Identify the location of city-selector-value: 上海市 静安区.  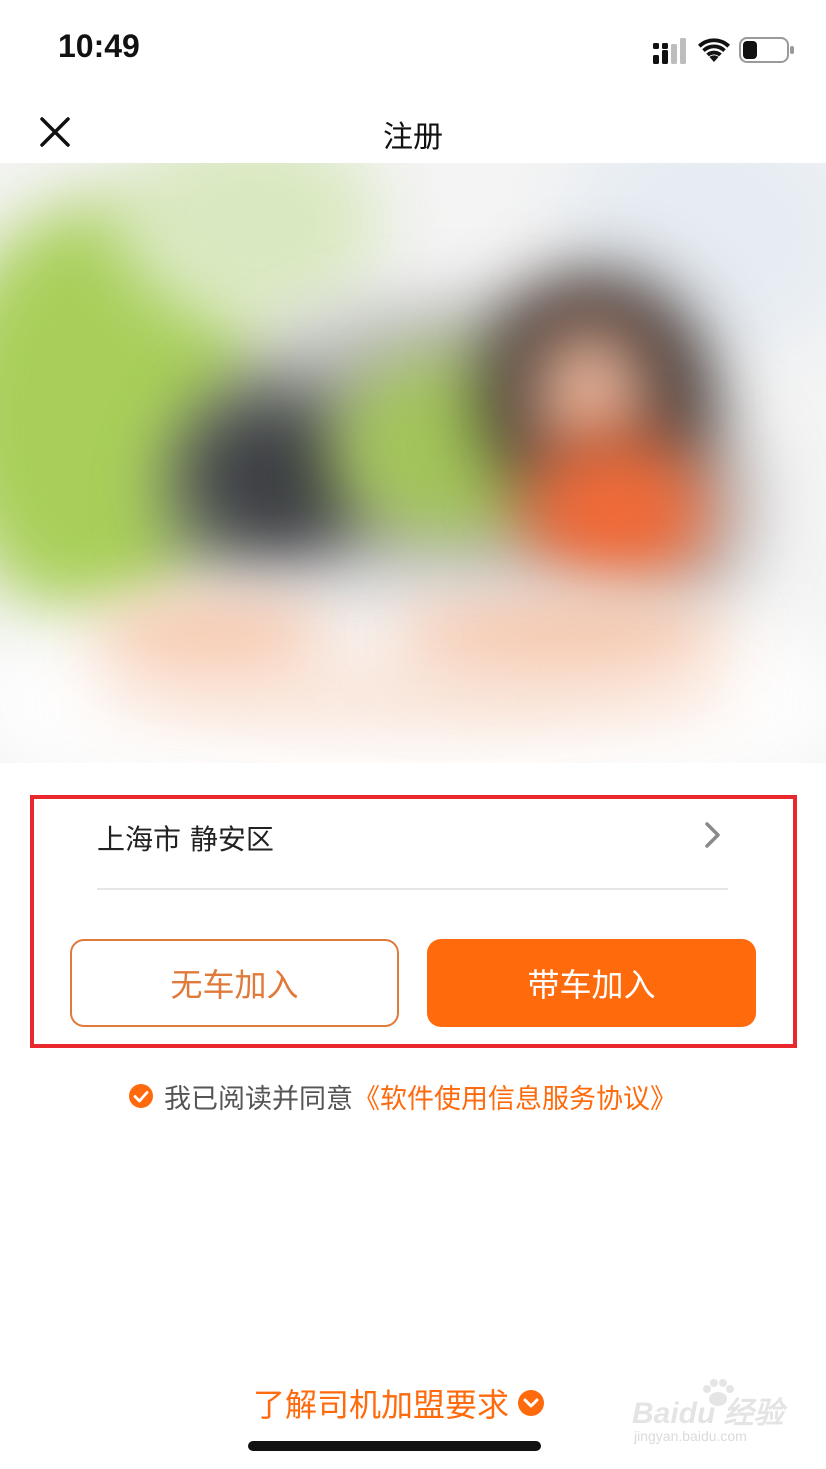
(185, 839).